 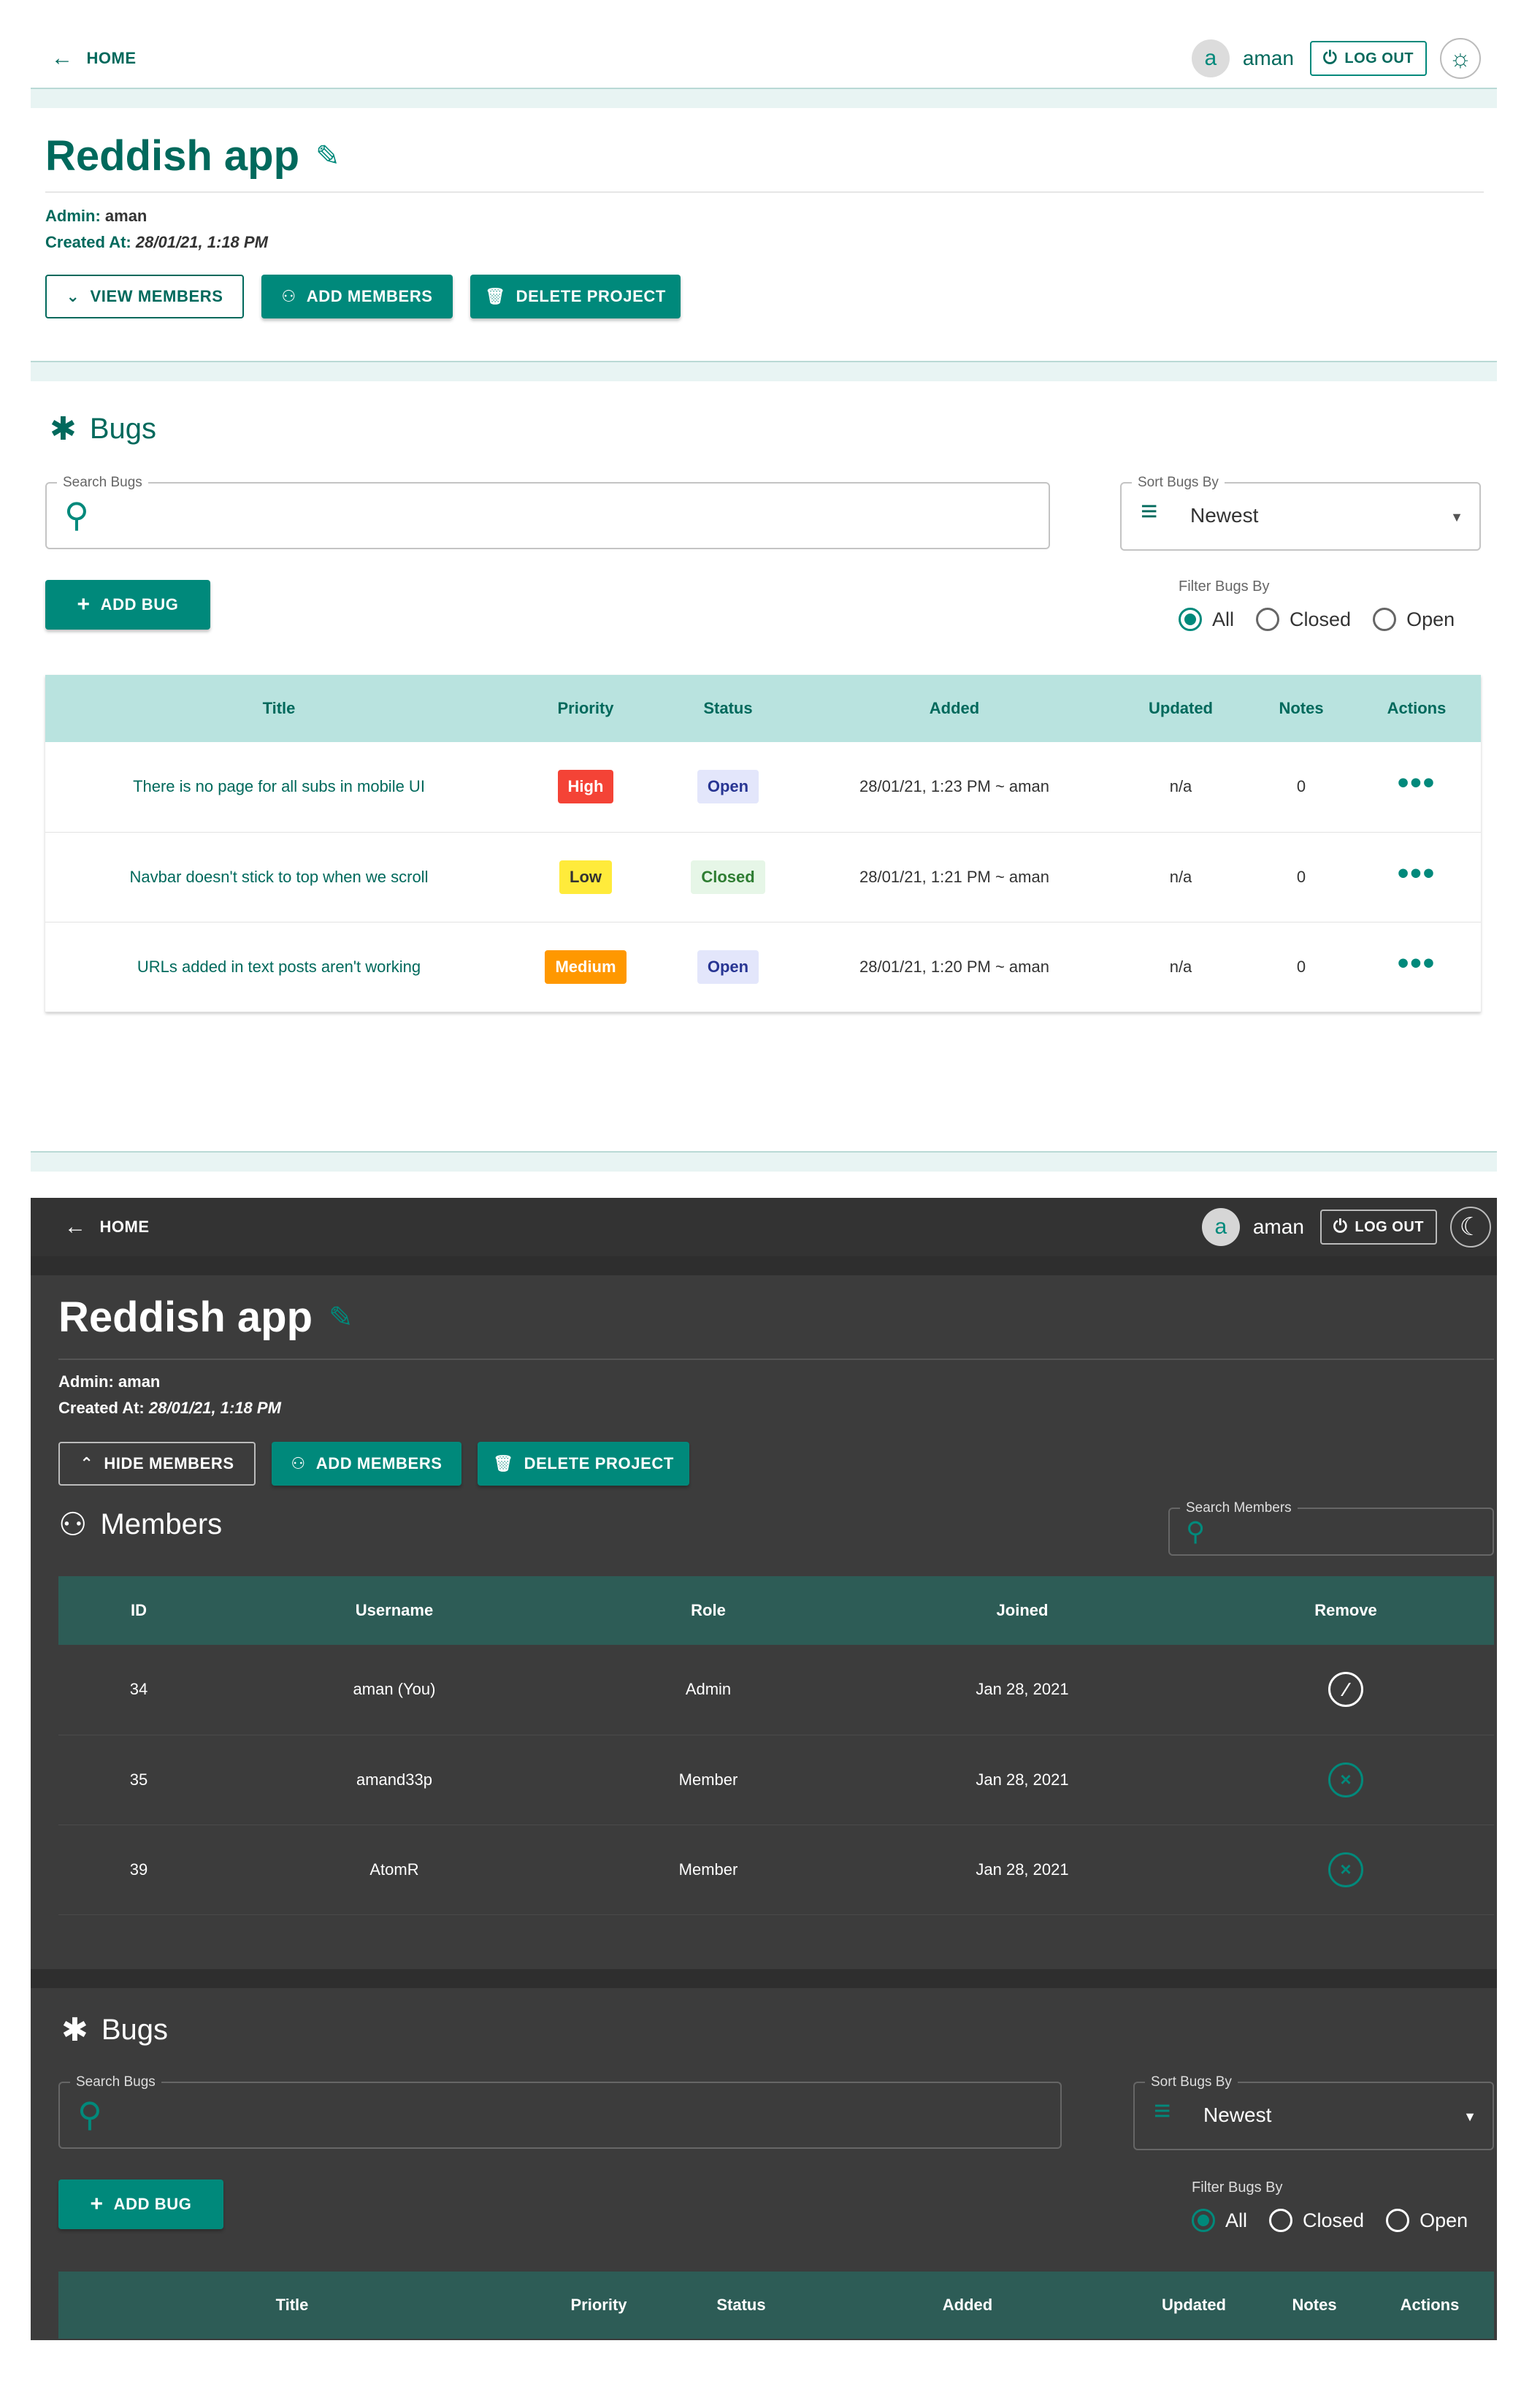 I want to click on bug-icon: ✱, so click(x=63, y=429).